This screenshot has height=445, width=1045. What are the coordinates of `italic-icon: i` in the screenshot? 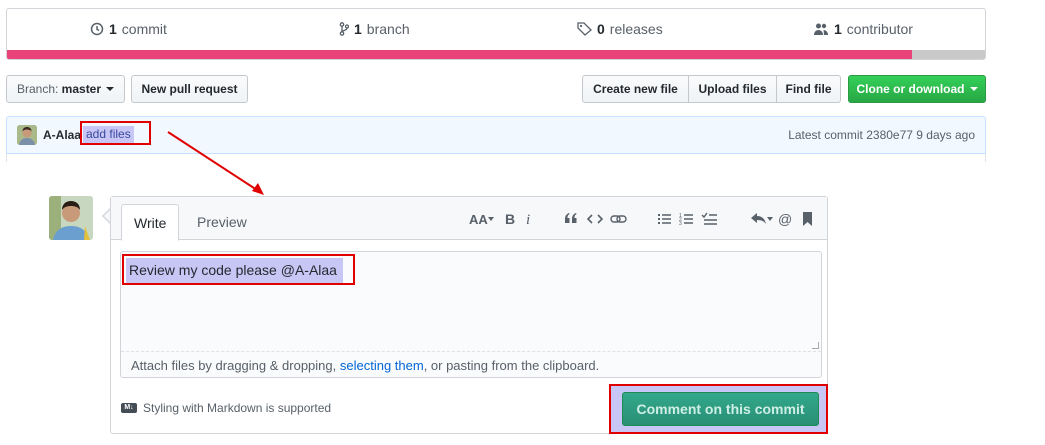 It's located at (529, 219).